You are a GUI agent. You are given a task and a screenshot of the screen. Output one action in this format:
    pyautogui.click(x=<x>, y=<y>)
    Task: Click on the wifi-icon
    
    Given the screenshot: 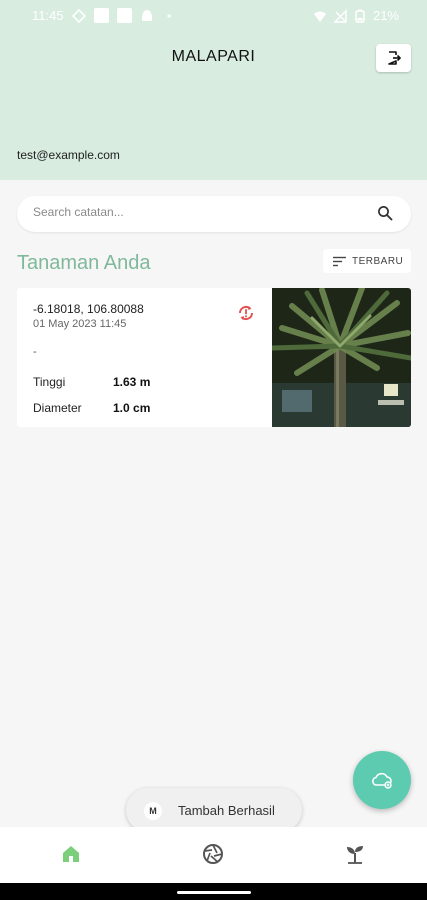 What is the action you would take?
    pyautogui.click(x=319, y=16)
    